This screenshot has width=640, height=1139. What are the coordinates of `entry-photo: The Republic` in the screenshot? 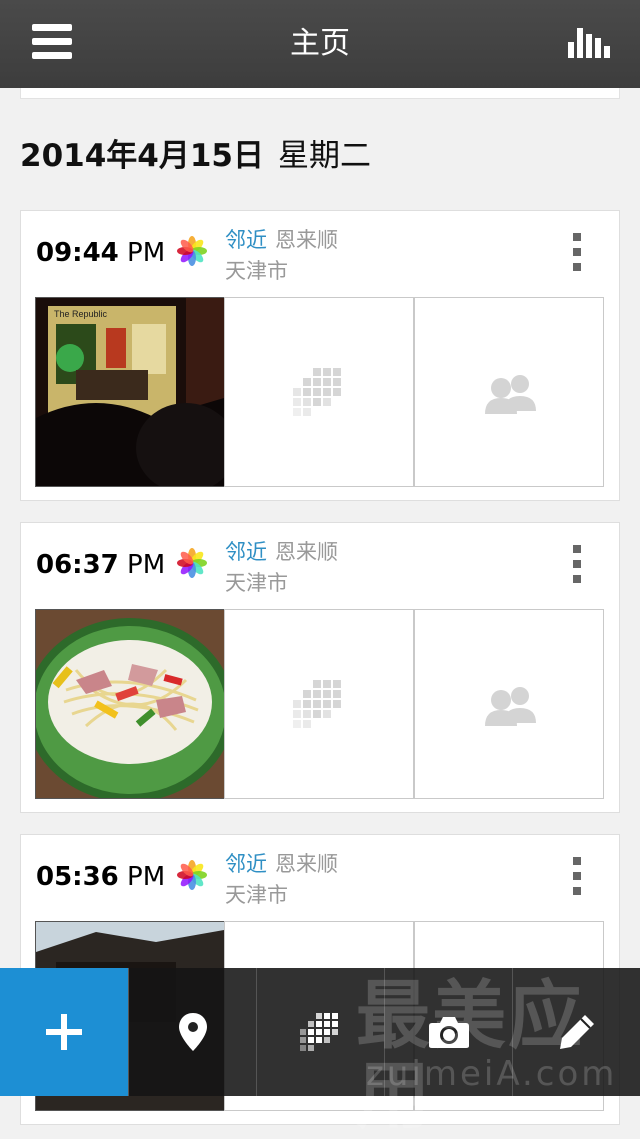 It's located at (130, 392).